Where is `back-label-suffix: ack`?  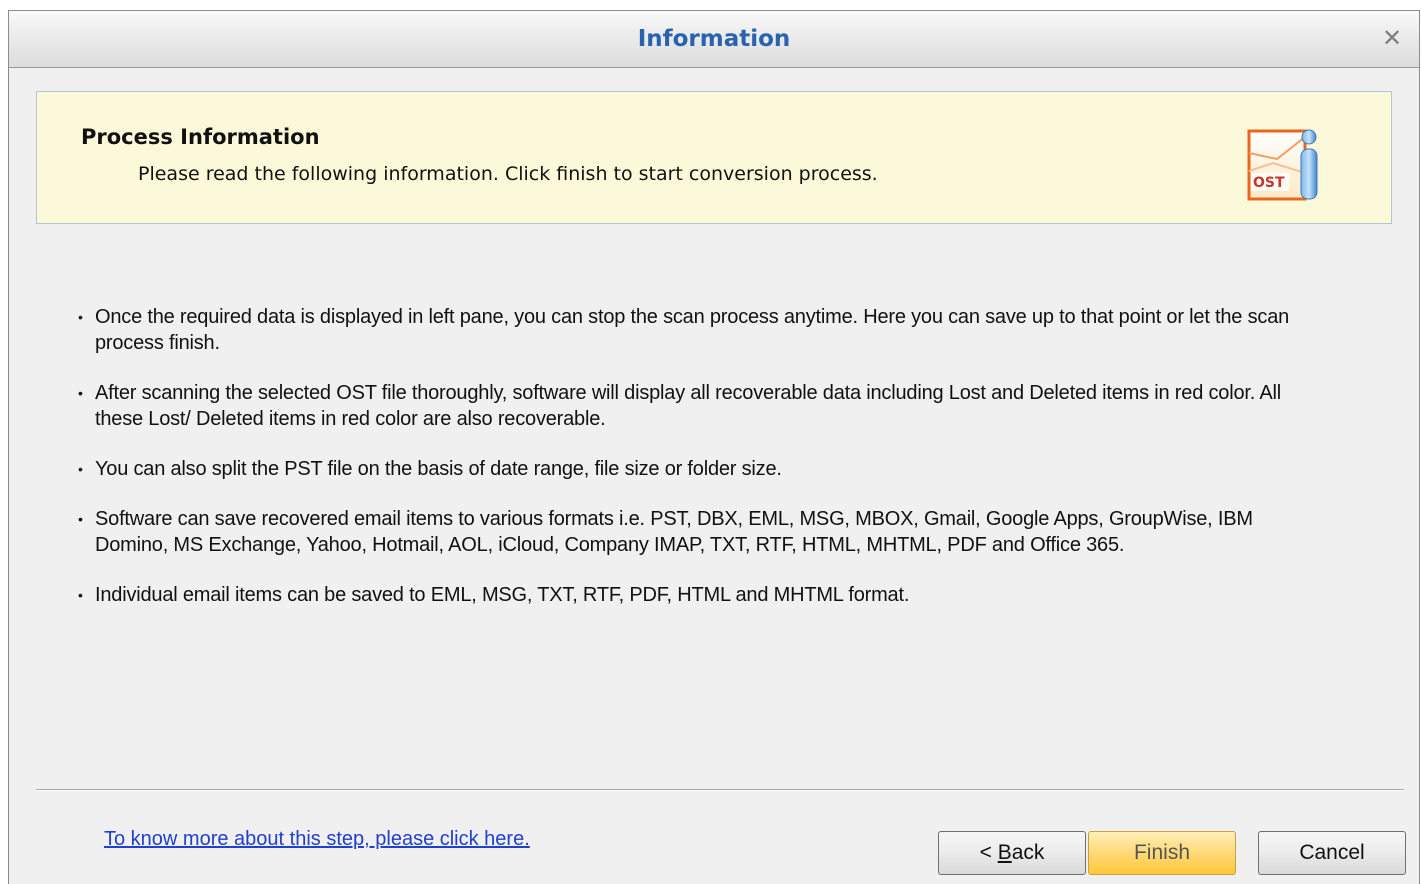
back-label-suffix: ack is located at coordinates (1028, 852).